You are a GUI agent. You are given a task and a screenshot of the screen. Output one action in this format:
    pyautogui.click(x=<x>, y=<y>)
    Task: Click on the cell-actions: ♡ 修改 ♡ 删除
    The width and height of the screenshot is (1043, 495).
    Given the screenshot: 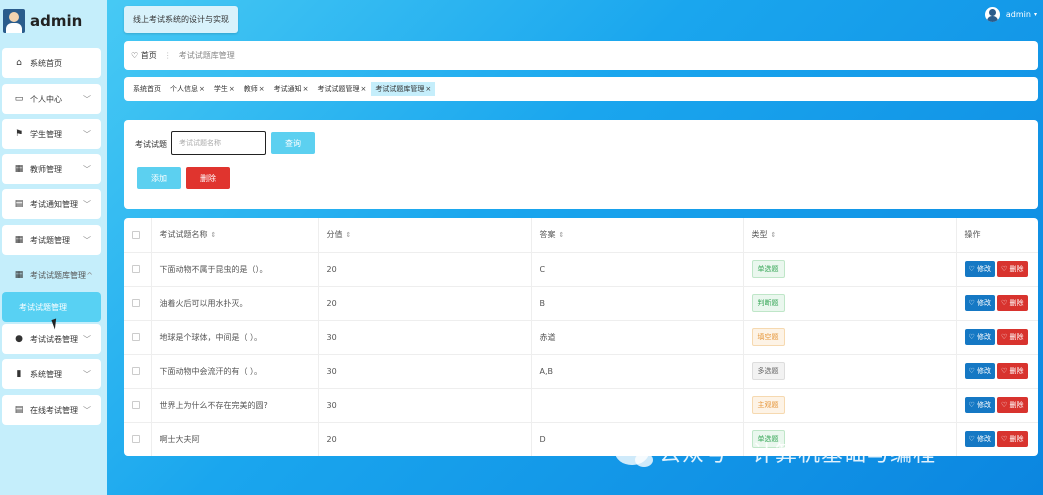 What is the action you would take?
    pyautogui.click(x=997, y=439)
    